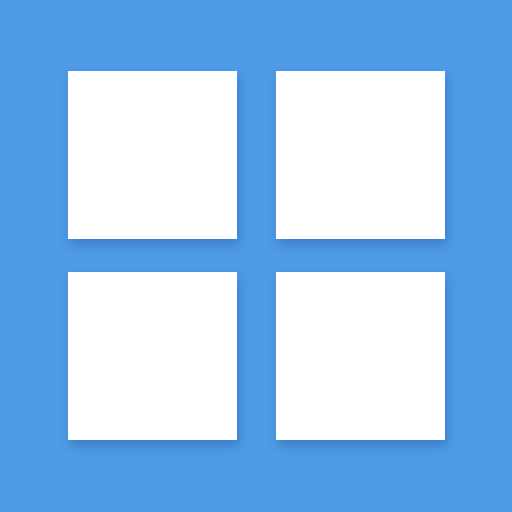  I want to click on grid-tile-bottom-left, so click(152, 356).